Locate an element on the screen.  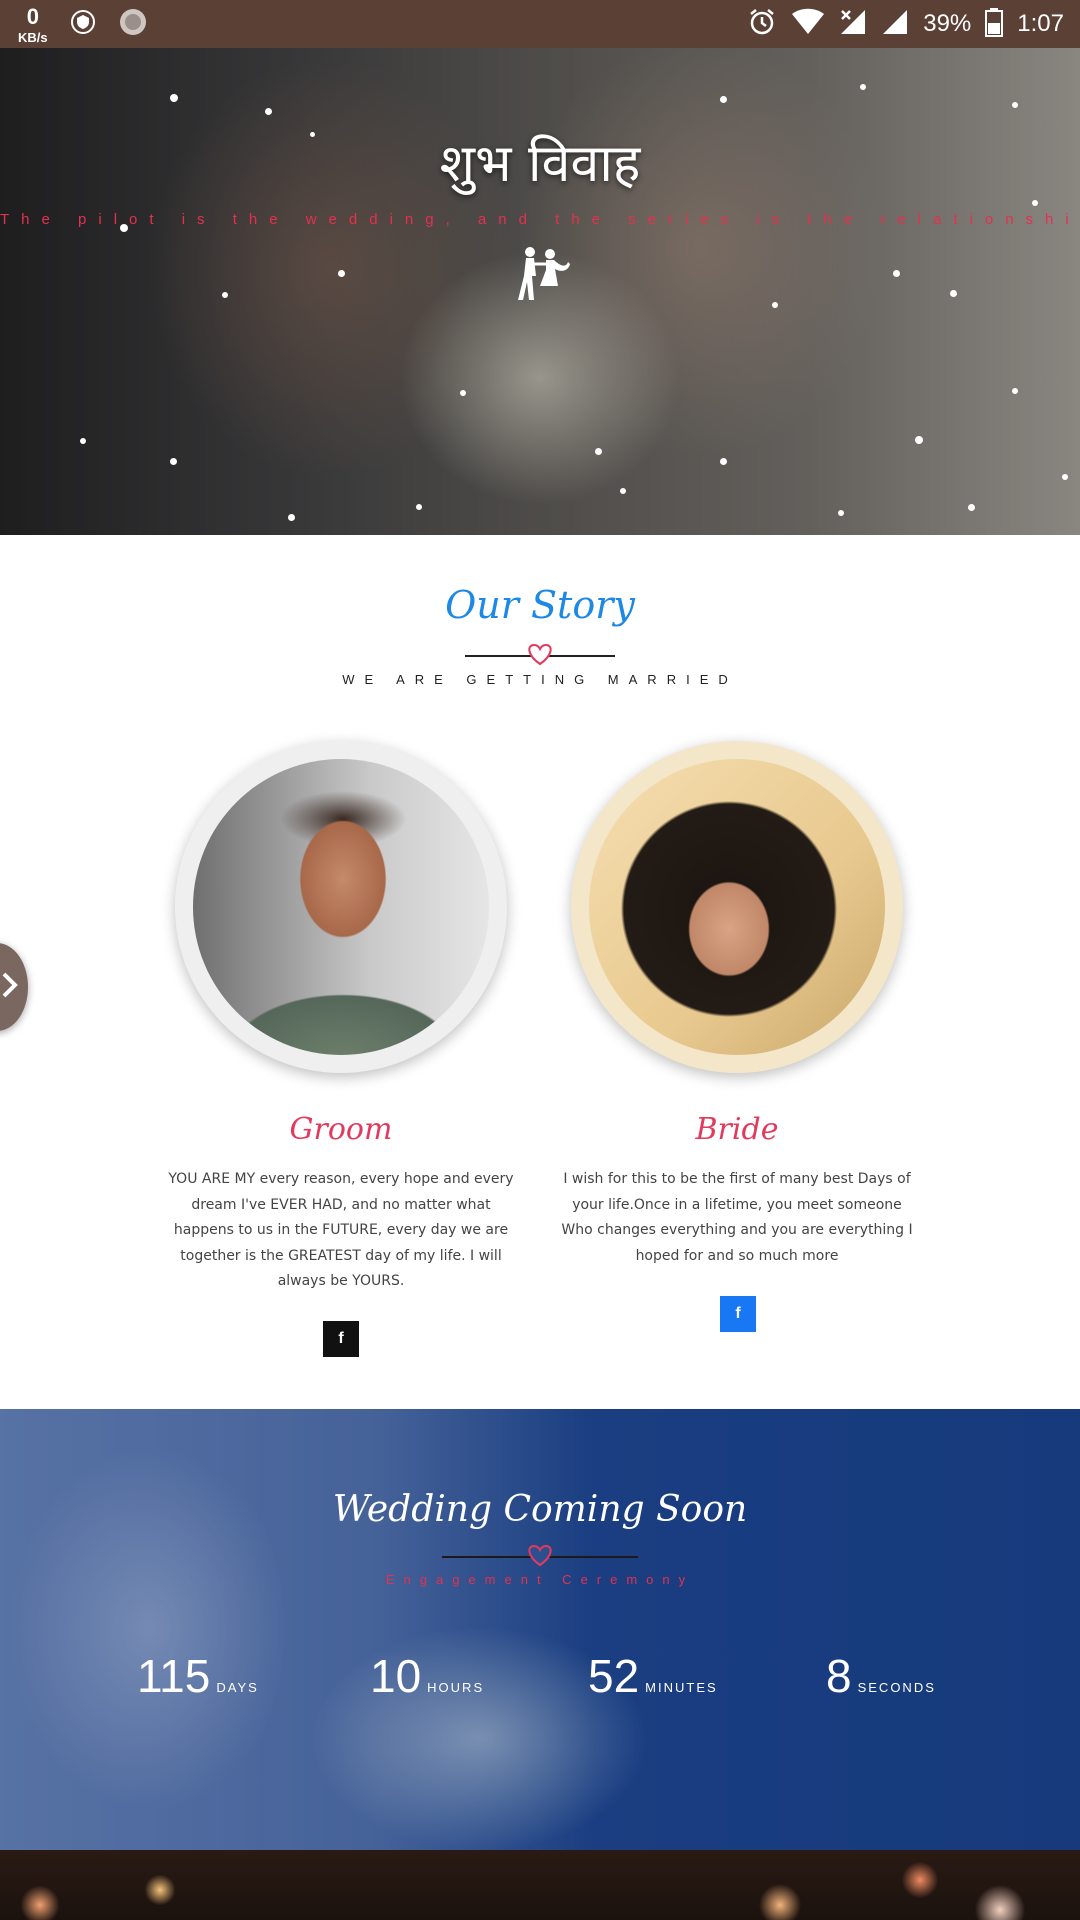
seconds-label: SECONDS is located at coordinates (896, 1687).